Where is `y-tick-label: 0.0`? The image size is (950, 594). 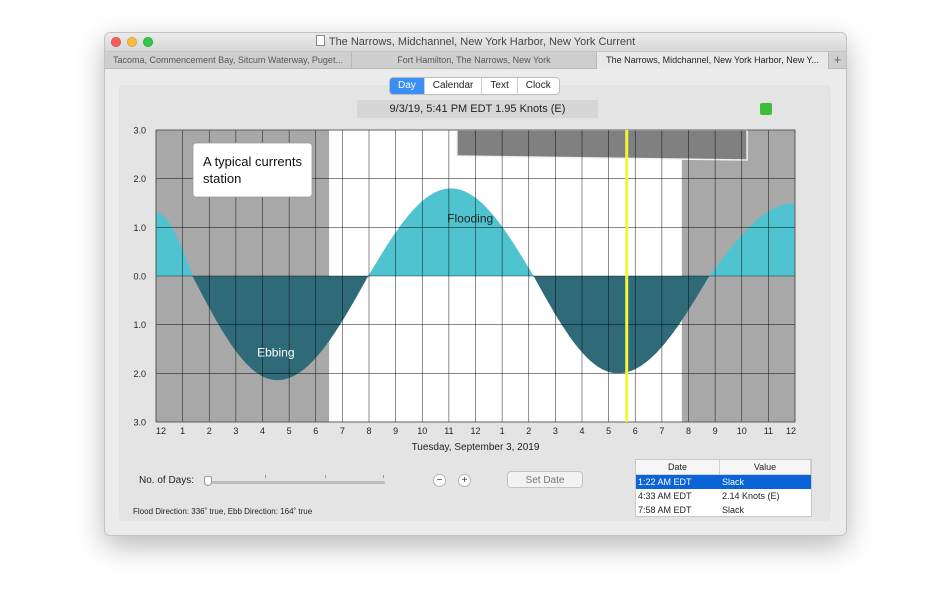
y-tick-label: 0.0 is located at coordinates (139, 277).